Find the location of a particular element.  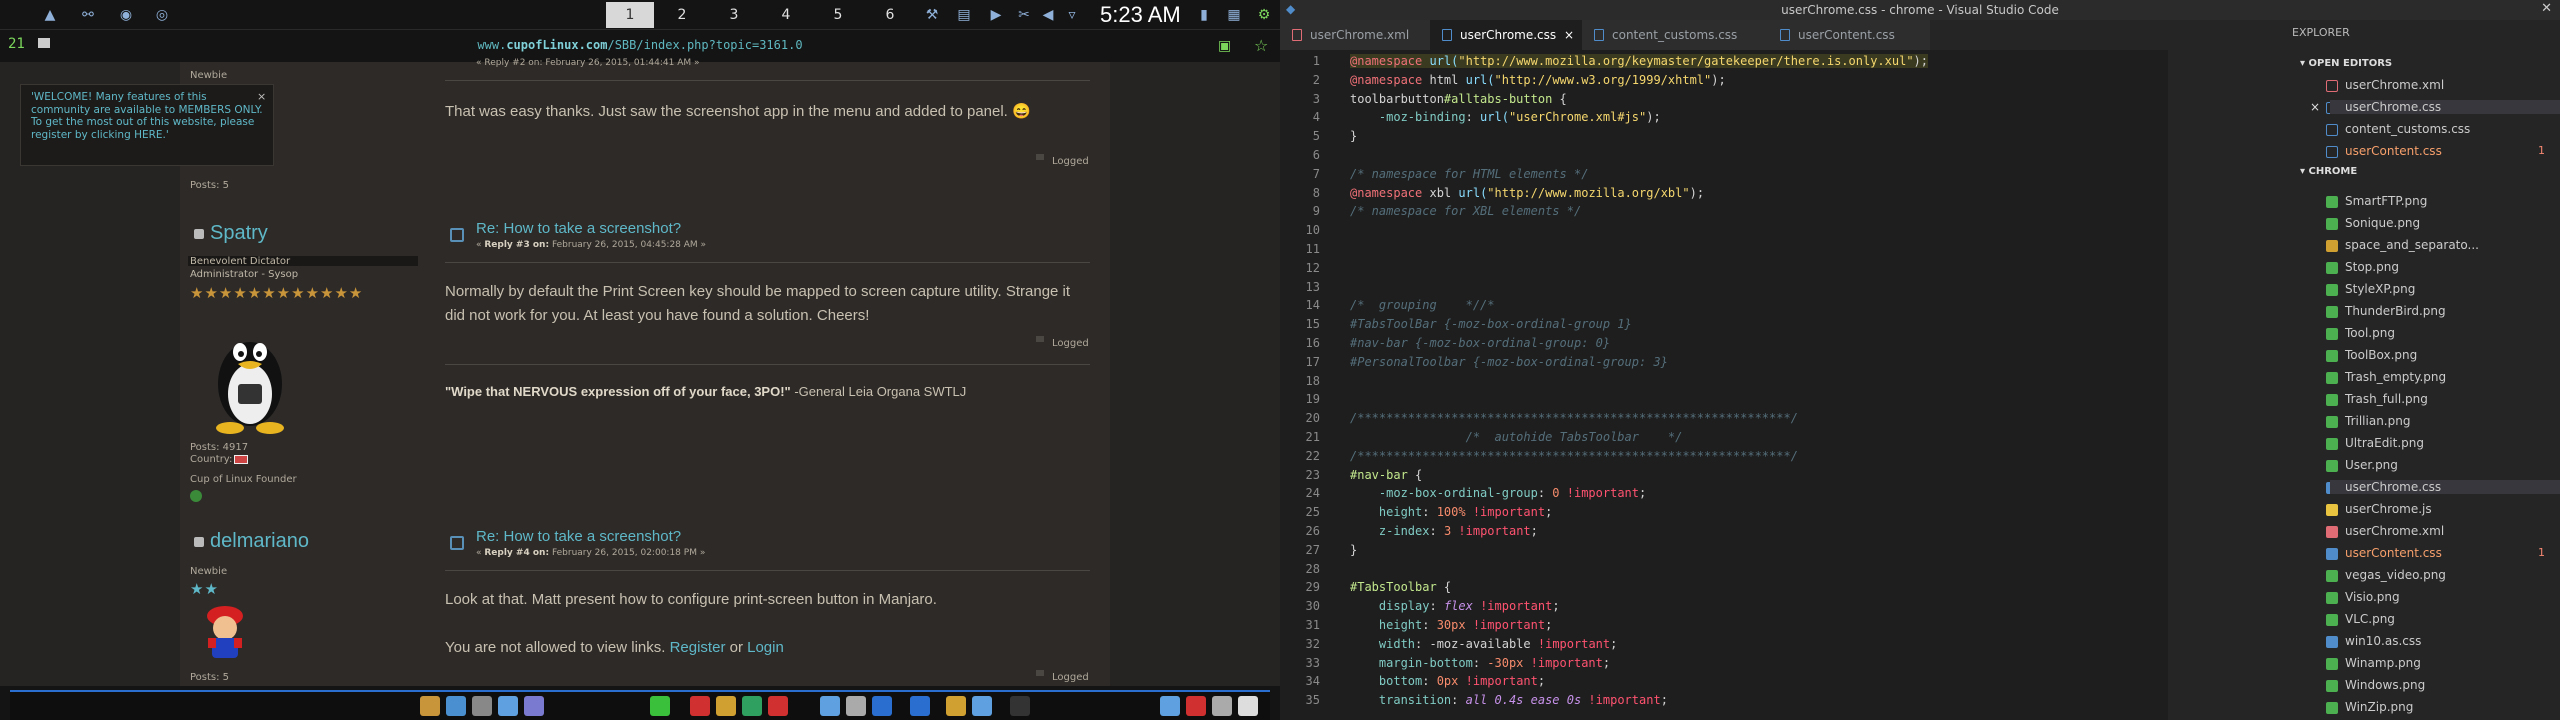

file-item: User.png is located at coordinates (2371, 465).